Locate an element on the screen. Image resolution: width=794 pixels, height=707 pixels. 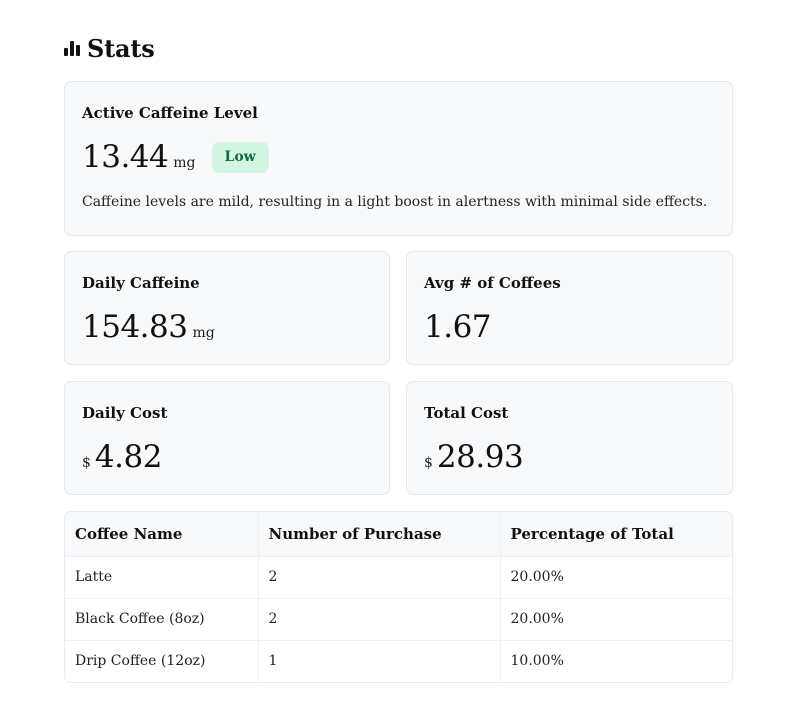
active-caffeine-value: 13.44 is located at coordinates (125, 157).